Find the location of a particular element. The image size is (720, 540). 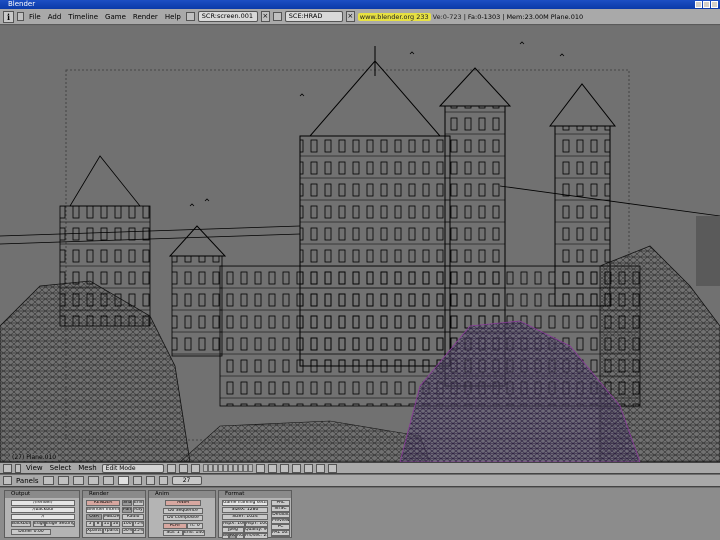

menu-select: Select is located at coordinates (61, 468).